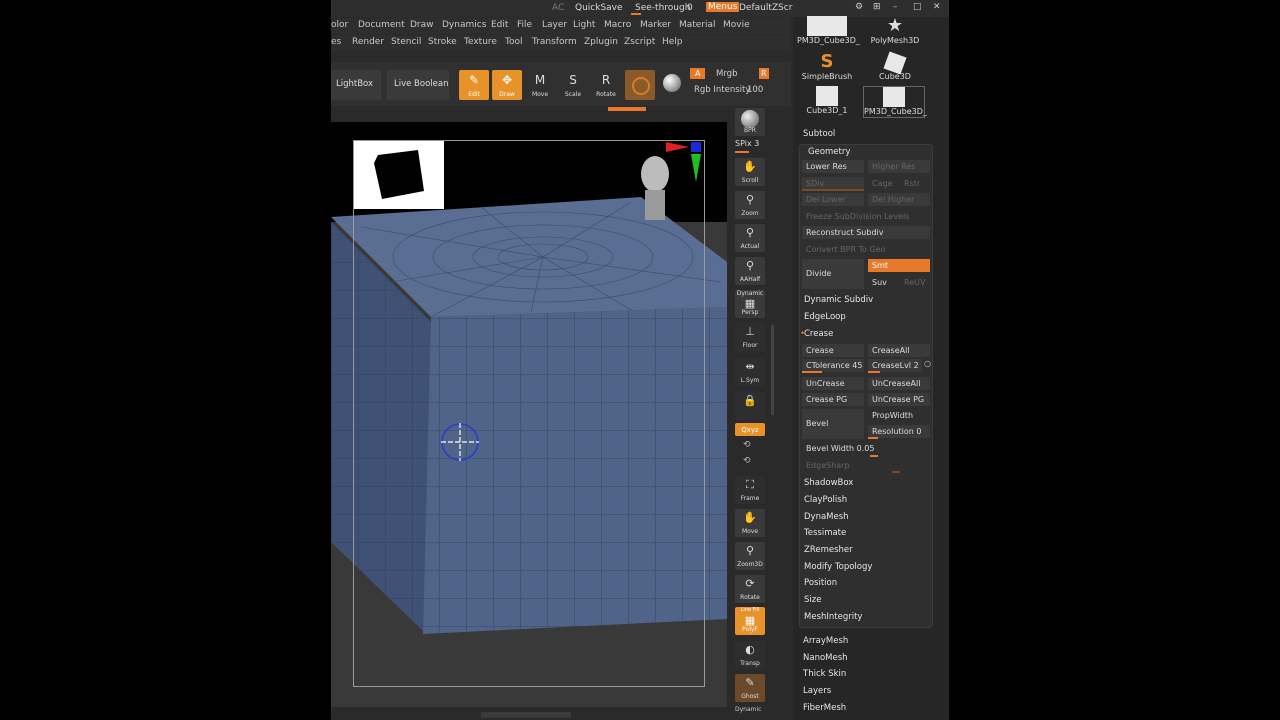  Describe the element at coordinates (601, 42) in the screenshot. I see `menu-zplugin: Zplugin` at that location.